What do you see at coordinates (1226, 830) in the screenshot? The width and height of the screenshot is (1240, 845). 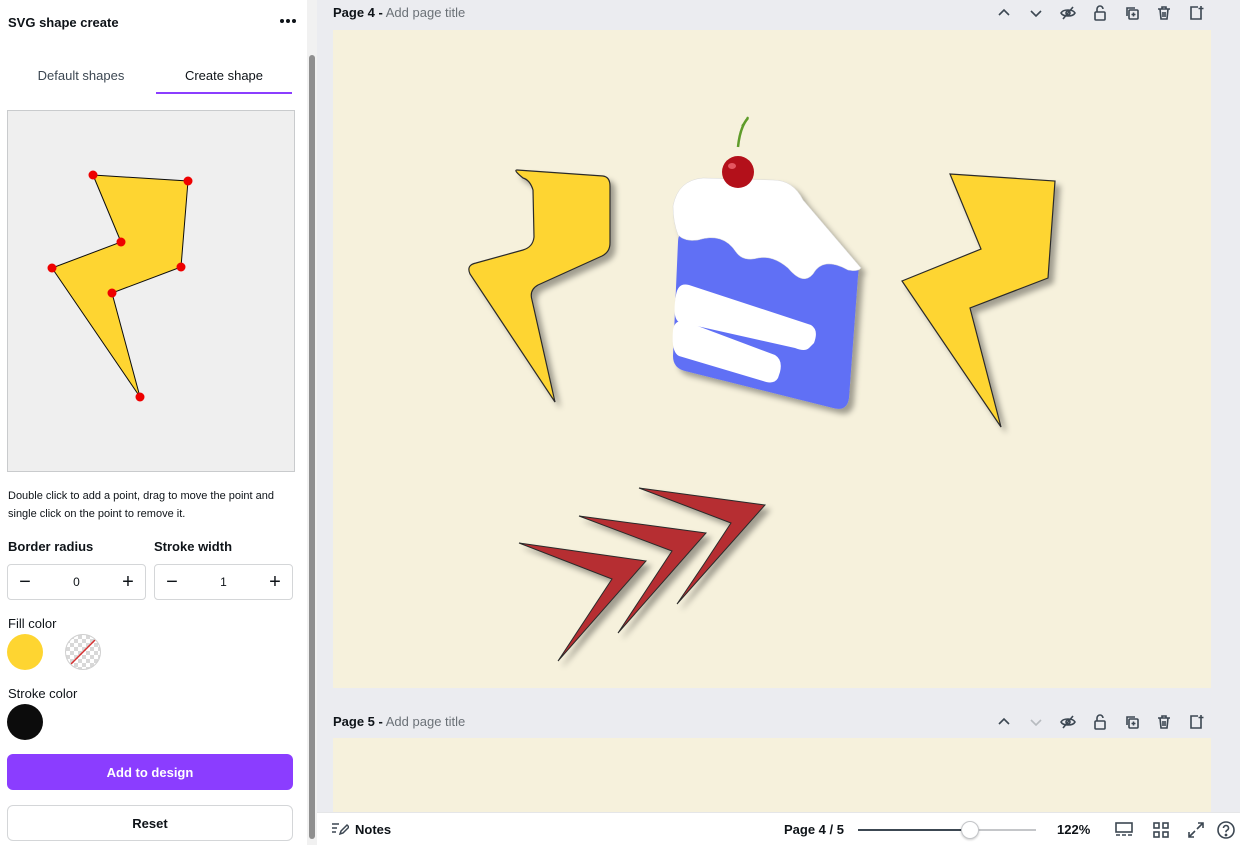 I see `help-icon` at bounding box center [1226, 830].